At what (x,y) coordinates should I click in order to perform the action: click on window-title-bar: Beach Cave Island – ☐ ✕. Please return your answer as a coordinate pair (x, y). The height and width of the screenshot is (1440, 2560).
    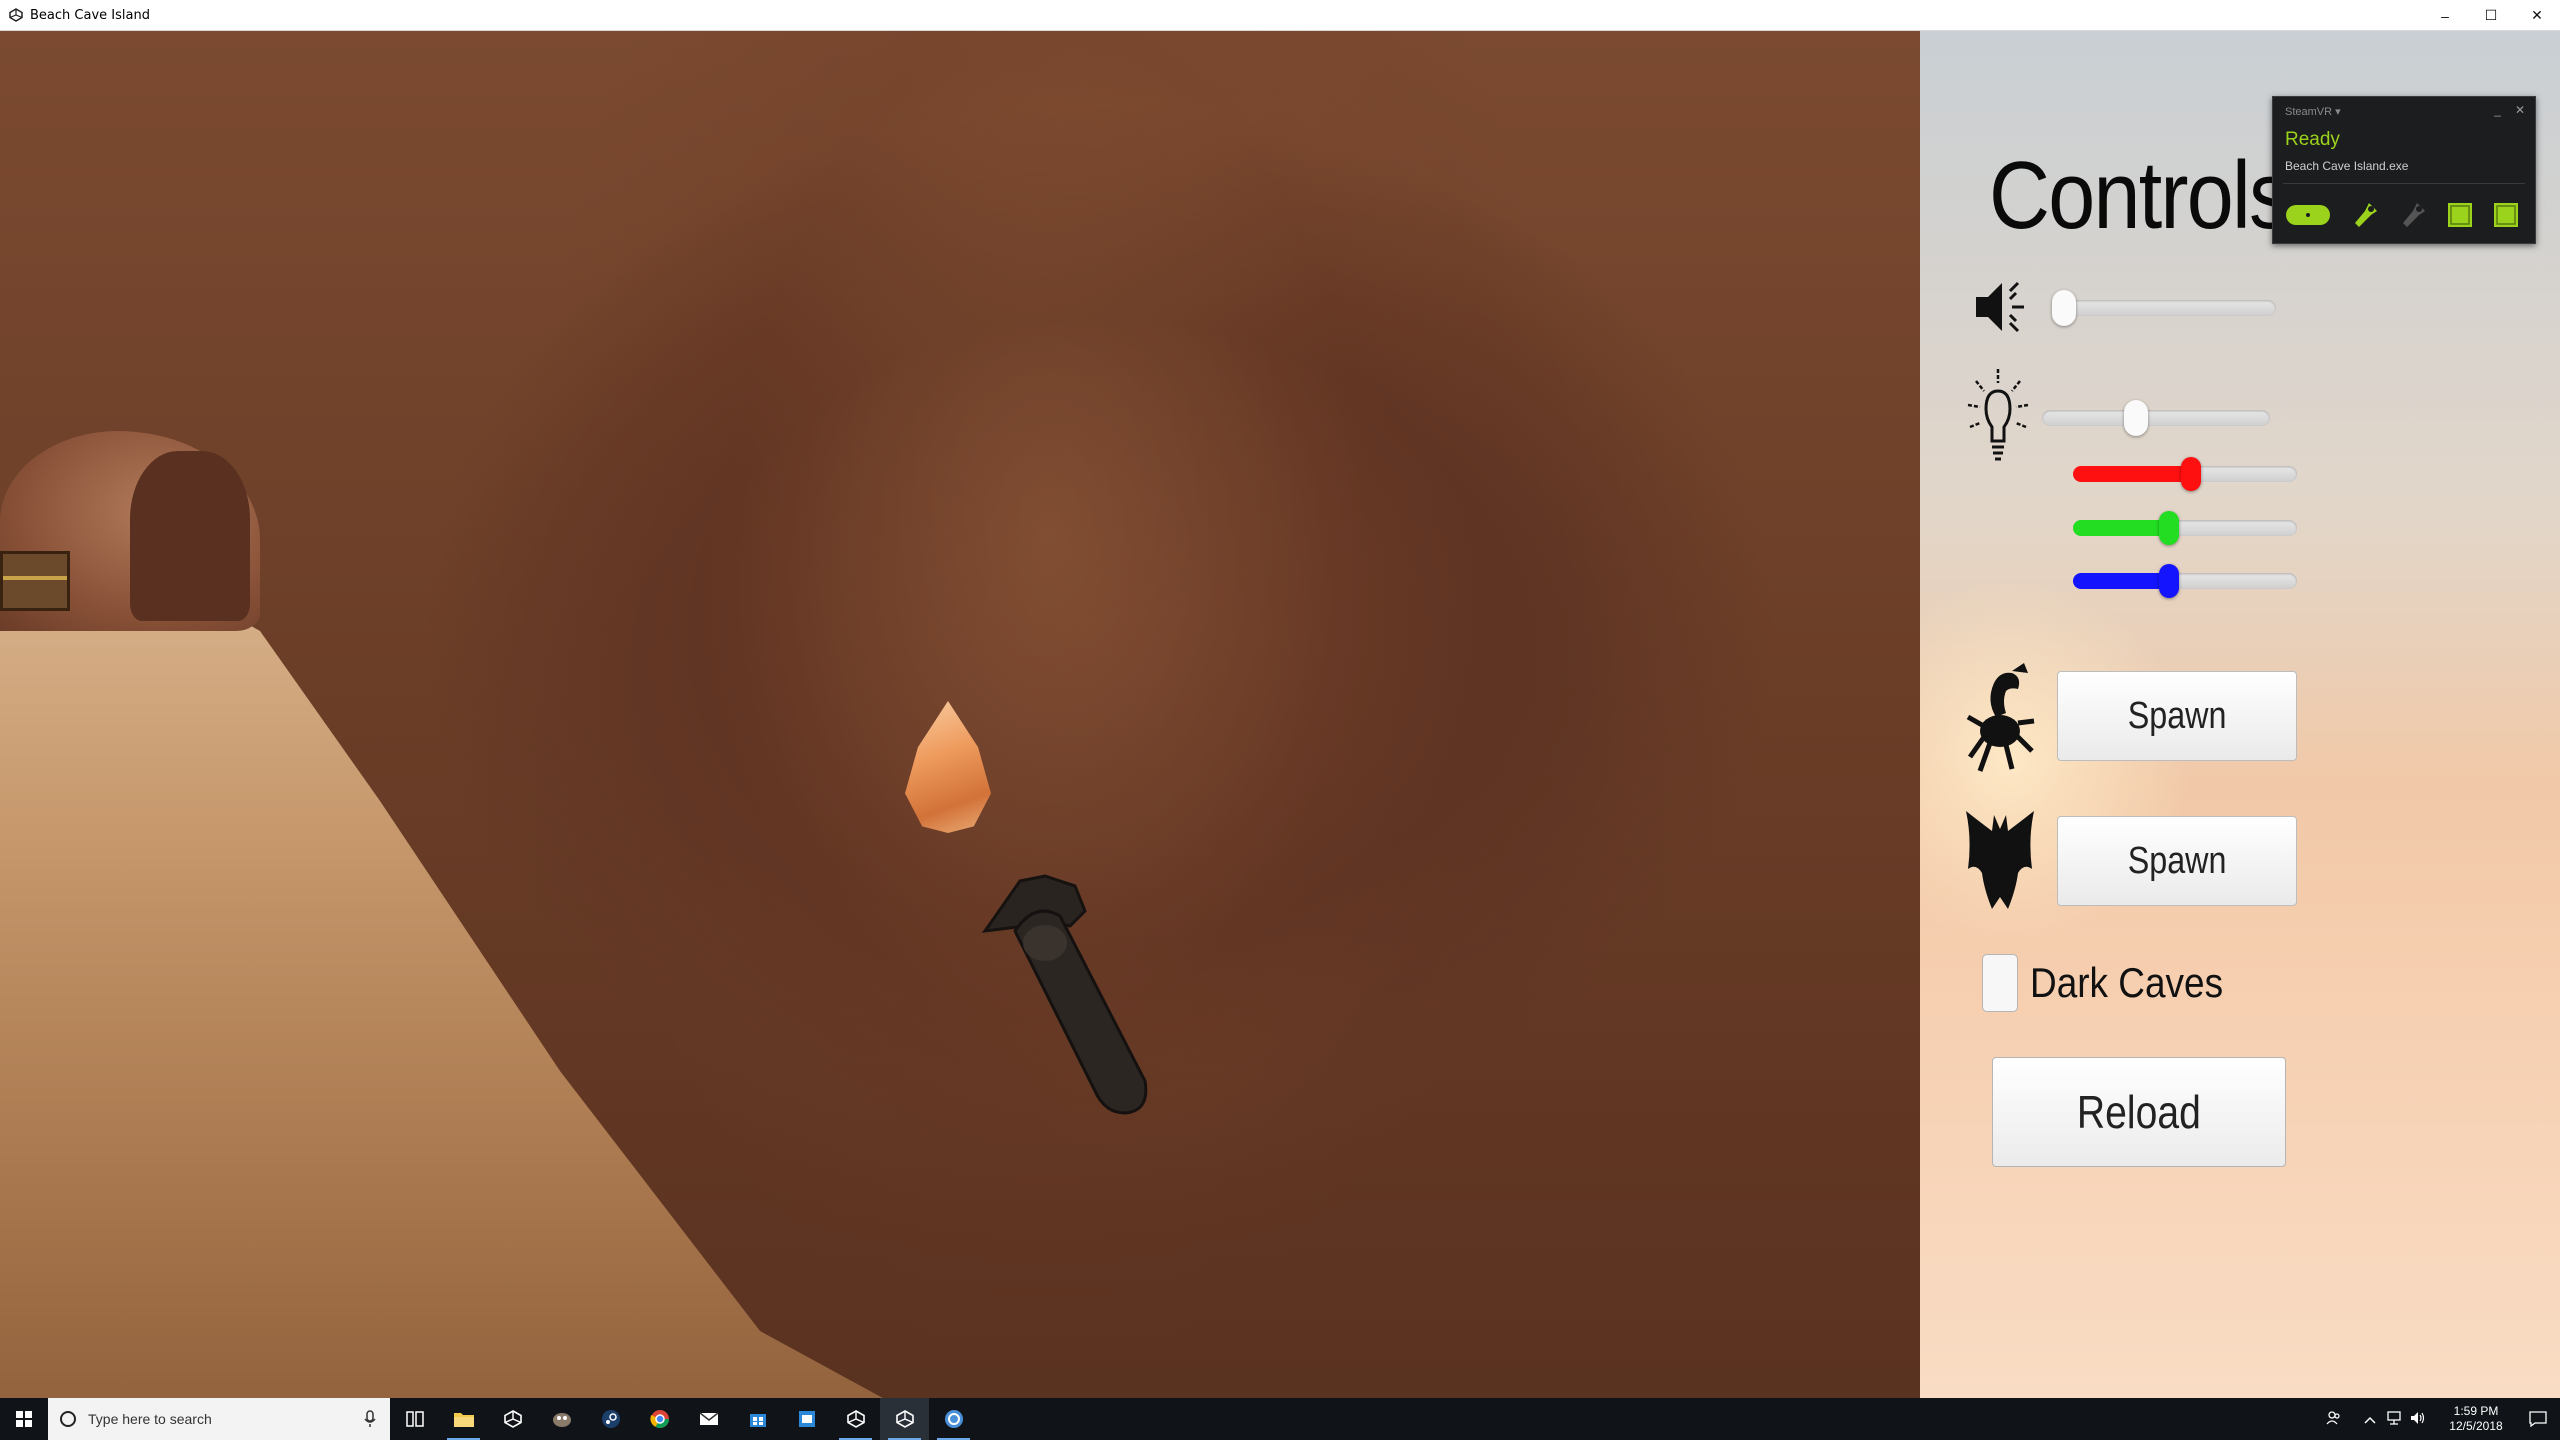
    Looking at the image, I should click on (1280, 15).